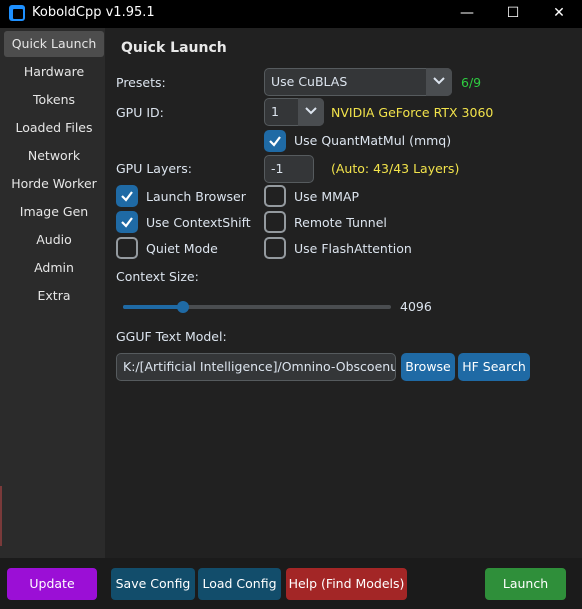 The image size is (582, 609). What do you see at coordinates (141, 82) in the screenshot?
I see `presets-label: Presets:` at bounding box center [141, 82].